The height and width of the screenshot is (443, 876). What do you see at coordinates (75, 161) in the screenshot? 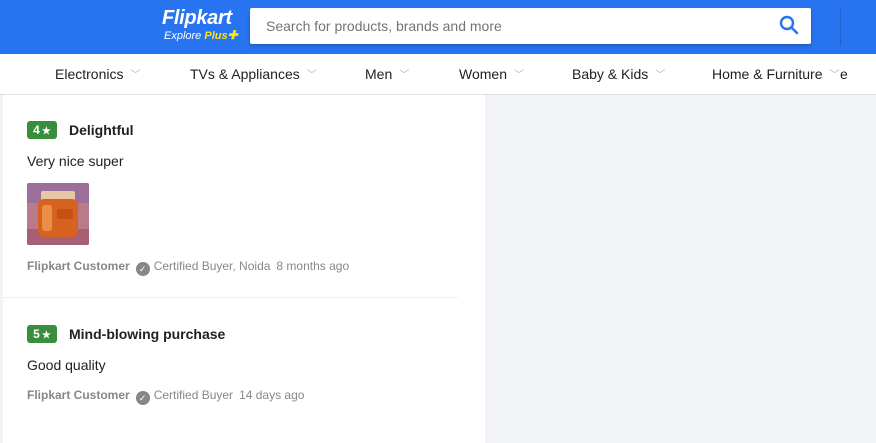
I see `review-text: Very nice super` at bounding box center [75, 161].